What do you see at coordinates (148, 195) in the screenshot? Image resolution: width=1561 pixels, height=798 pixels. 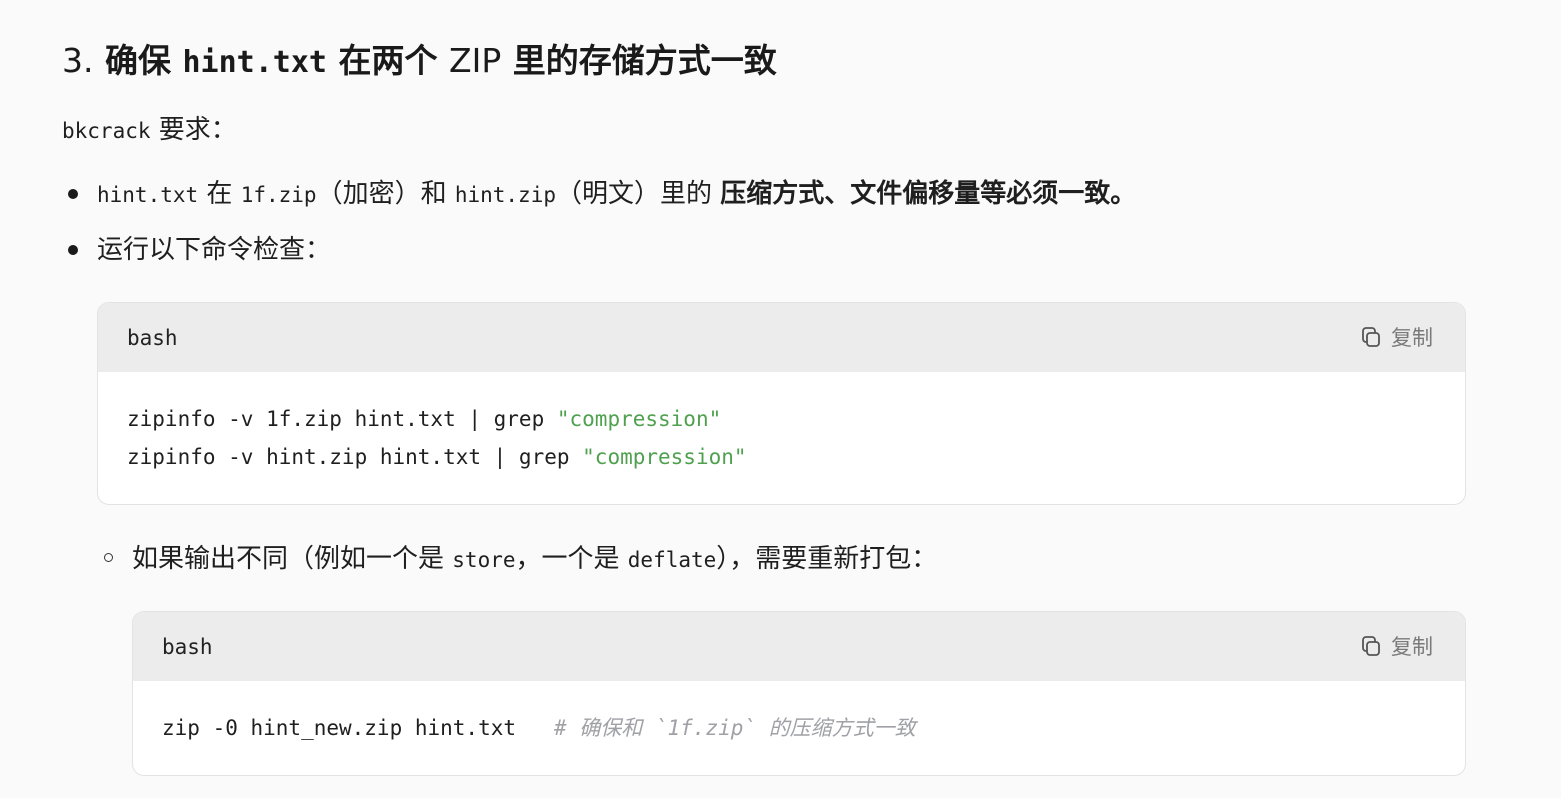 I see `inline-code: hint.txt` at bounding box center [148, 195].